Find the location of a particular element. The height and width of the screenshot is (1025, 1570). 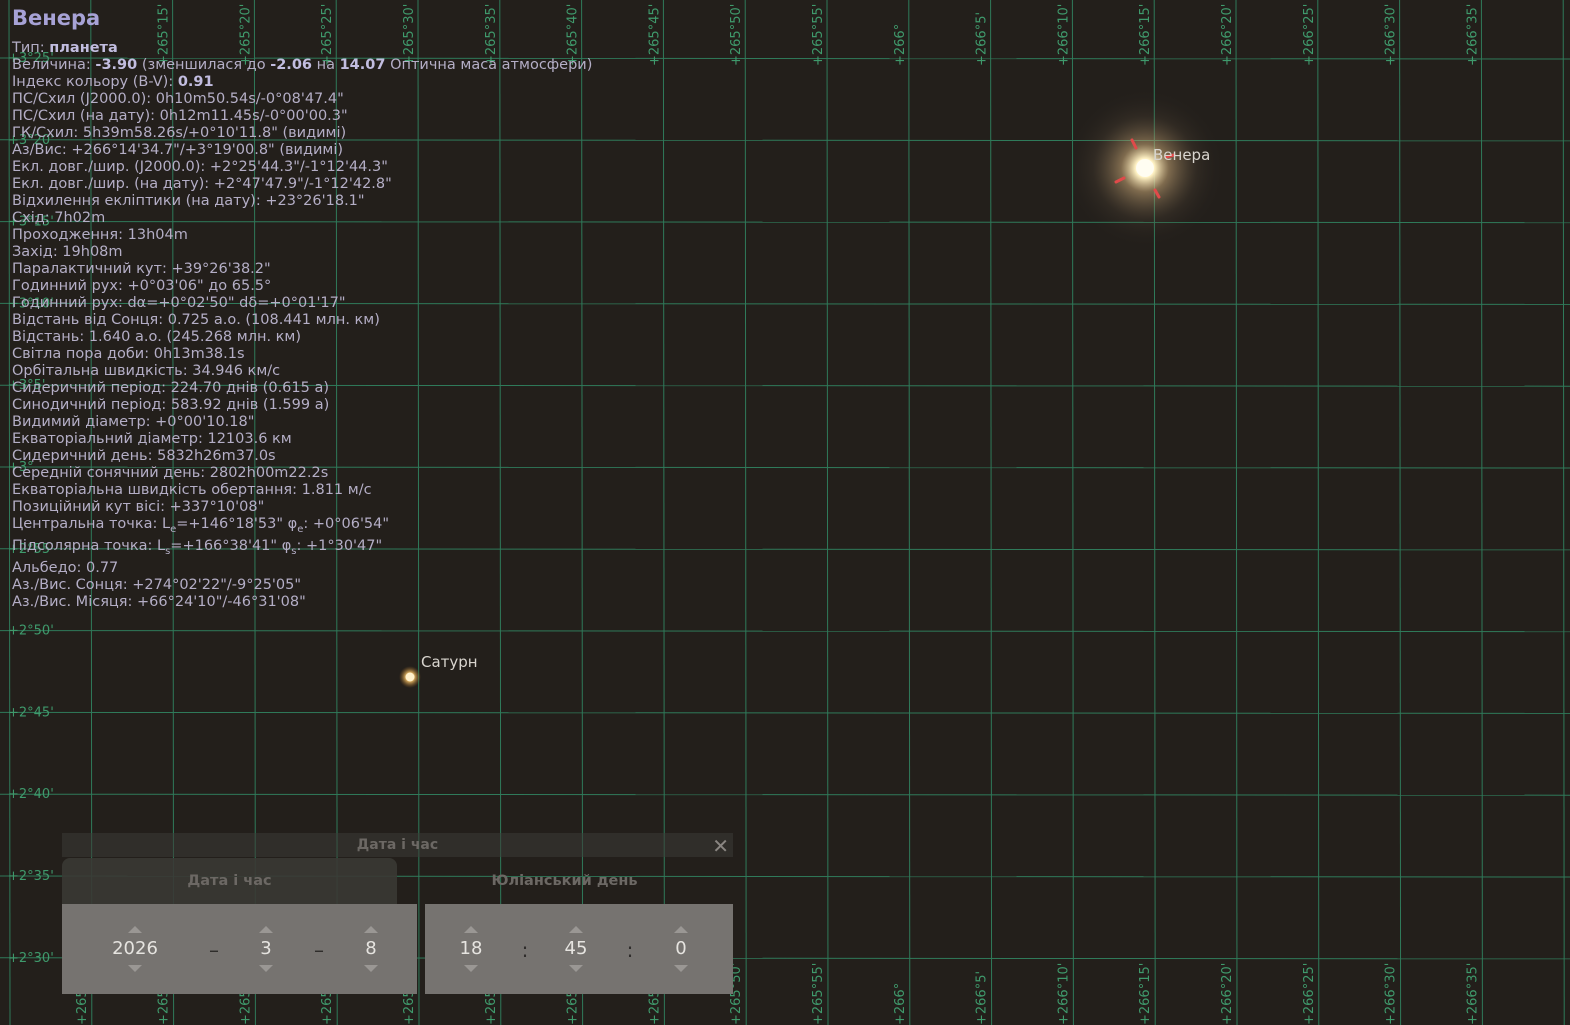

second-spinbox: 0 is located at coordinates (681, 949).